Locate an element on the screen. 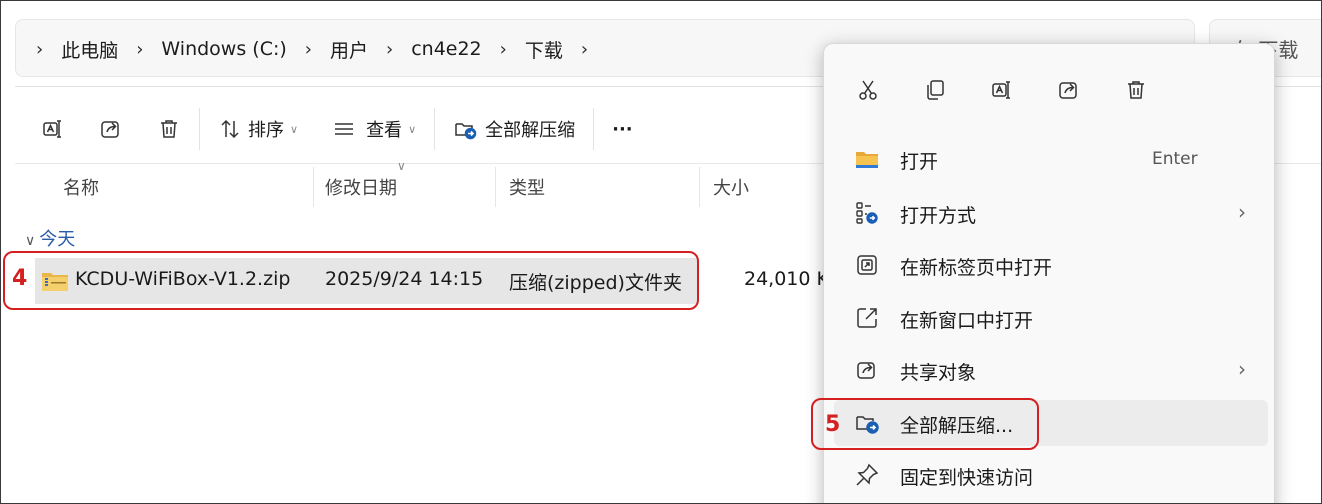 This screenshot has height=504, width=1322. file-name: KCDU-WiFiBox-V1.2.zip is located at coordinates (183, 279).